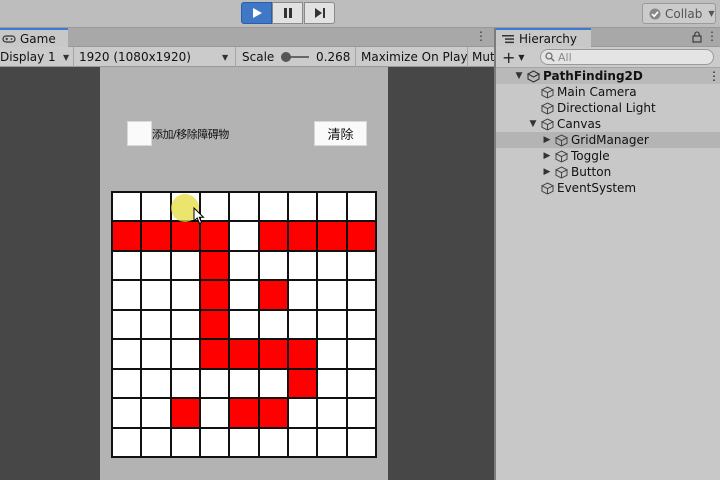  What do you see at coordinates (412, 57) in the screenshot?
I see `maximize-on-play-toggle: Maximize On Play` at bounding box center [412, 57].